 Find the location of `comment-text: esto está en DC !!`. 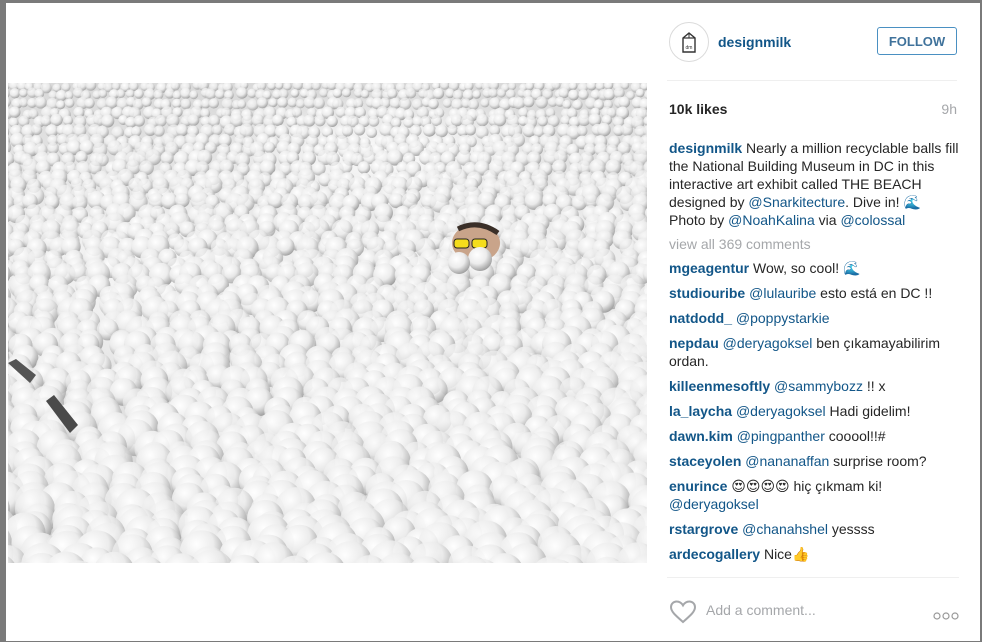

comment-text: esto está en DC !! is located at coordinates (874, 293).